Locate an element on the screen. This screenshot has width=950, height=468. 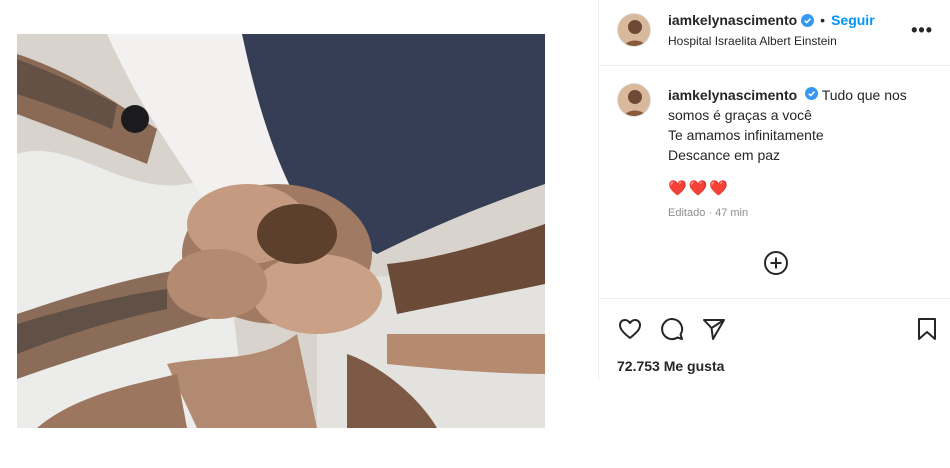
caption-line-2: Te amamos infinitamente is located at coordinates (746, 135).